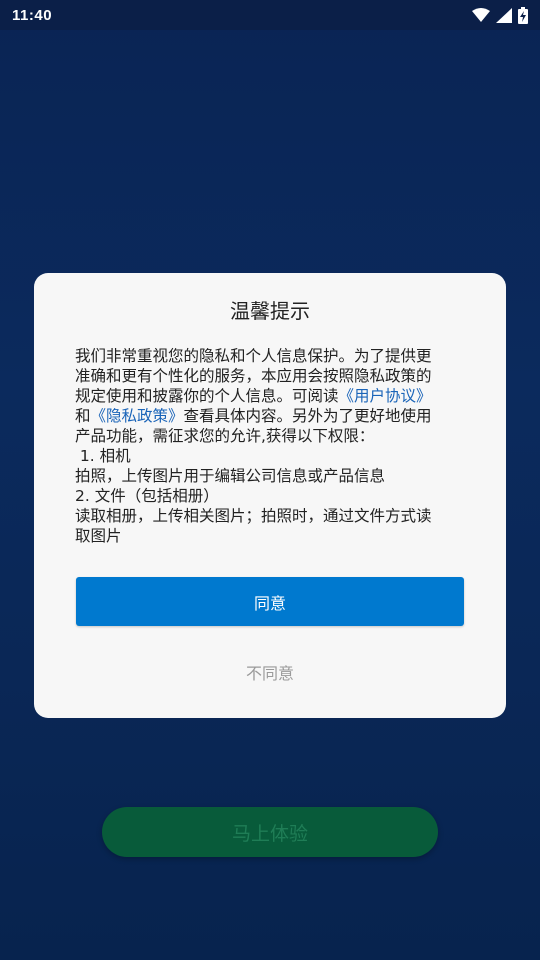 This screenshot has height=960, width=540. I want to click on dialog-title: 温馨提示, so click(270, 311).